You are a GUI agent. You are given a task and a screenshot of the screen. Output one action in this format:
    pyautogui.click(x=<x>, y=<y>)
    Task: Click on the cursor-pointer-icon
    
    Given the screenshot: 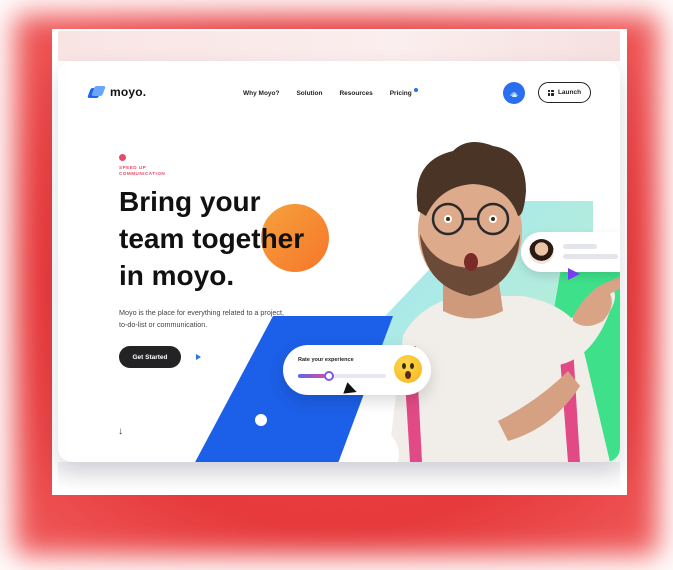 What is the action you would take?
    pyautogui.click(x=574, y=274)
    